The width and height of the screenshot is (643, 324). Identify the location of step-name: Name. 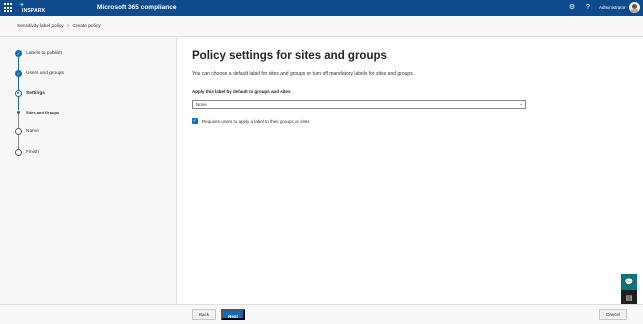
(32, 131).